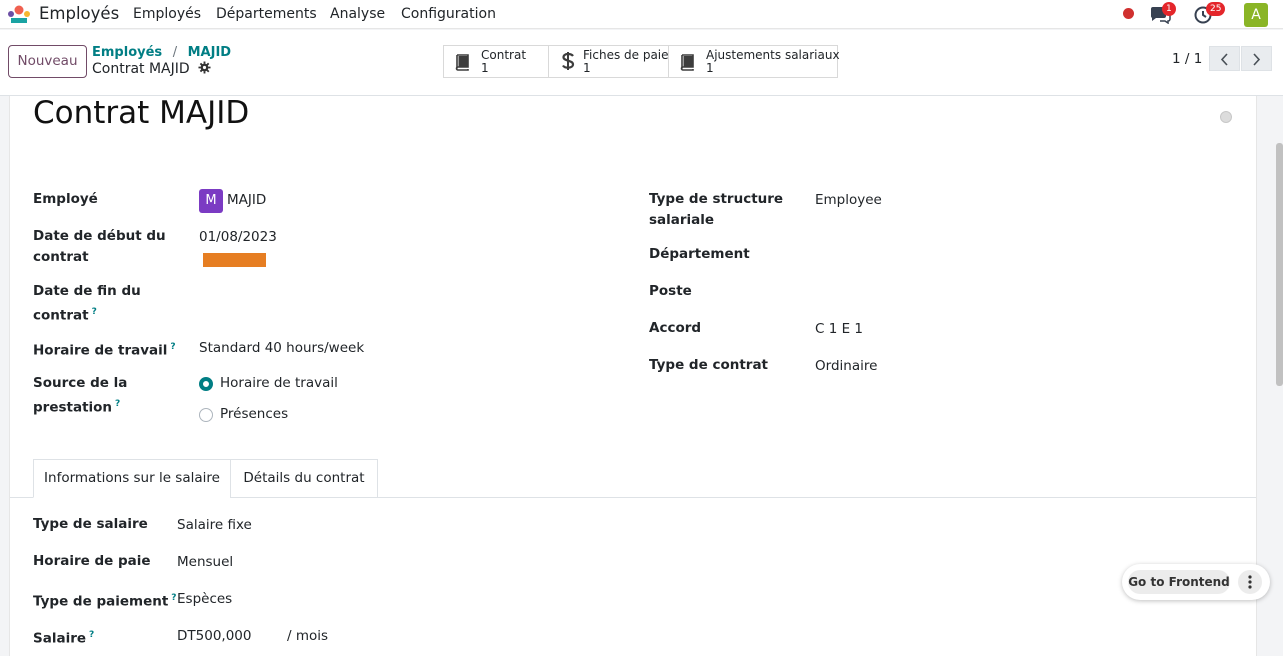  Describe the element at coordinates (204, 67) in the screenshot. I see `gear-icon` at that location.